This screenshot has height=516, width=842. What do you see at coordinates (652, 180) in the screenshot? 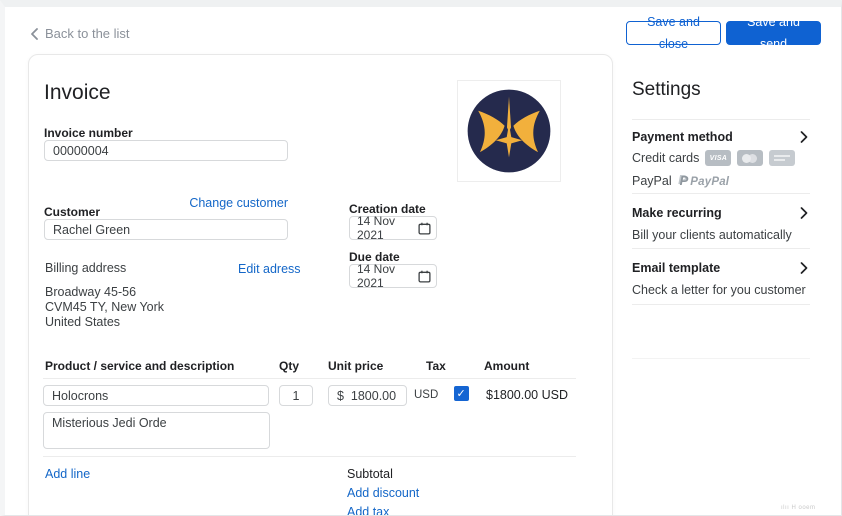
I see `paypal-label: PayPal` at bounding box center [652, 180].